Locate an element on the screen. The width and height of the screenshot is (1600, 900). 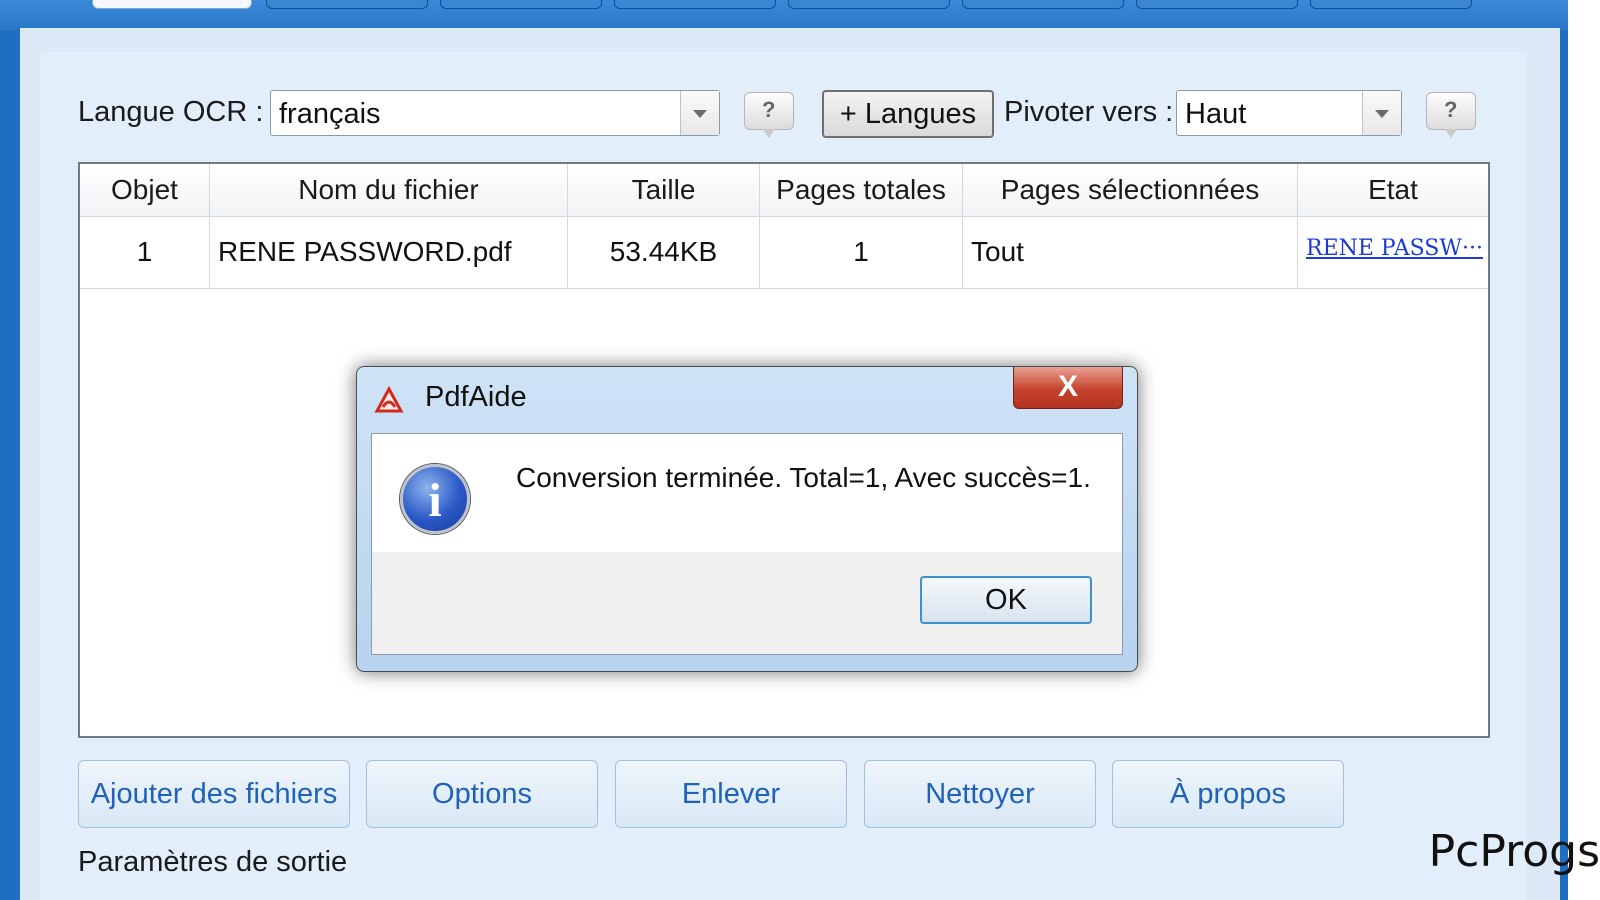
tab-strip is located at coordinates (784, 15).